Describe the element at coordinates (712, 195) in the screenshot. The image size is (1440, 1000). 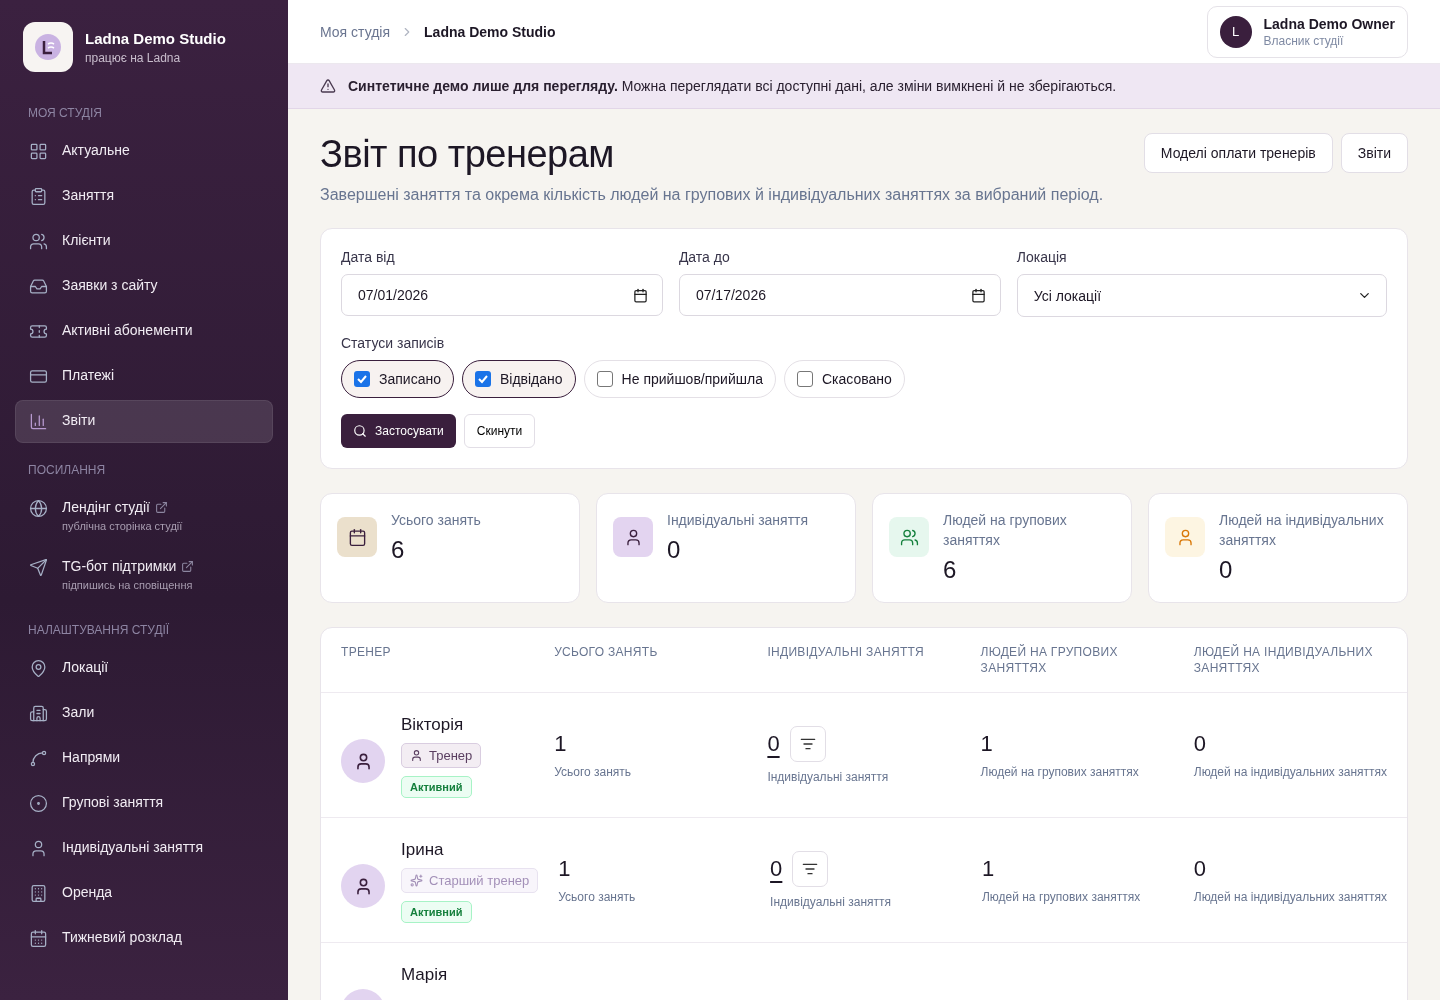
I see `page-subtitle: Завершені заняття та окрема кількість людей на групових й індивідуальних заняттях за вибраний період.` at that location.